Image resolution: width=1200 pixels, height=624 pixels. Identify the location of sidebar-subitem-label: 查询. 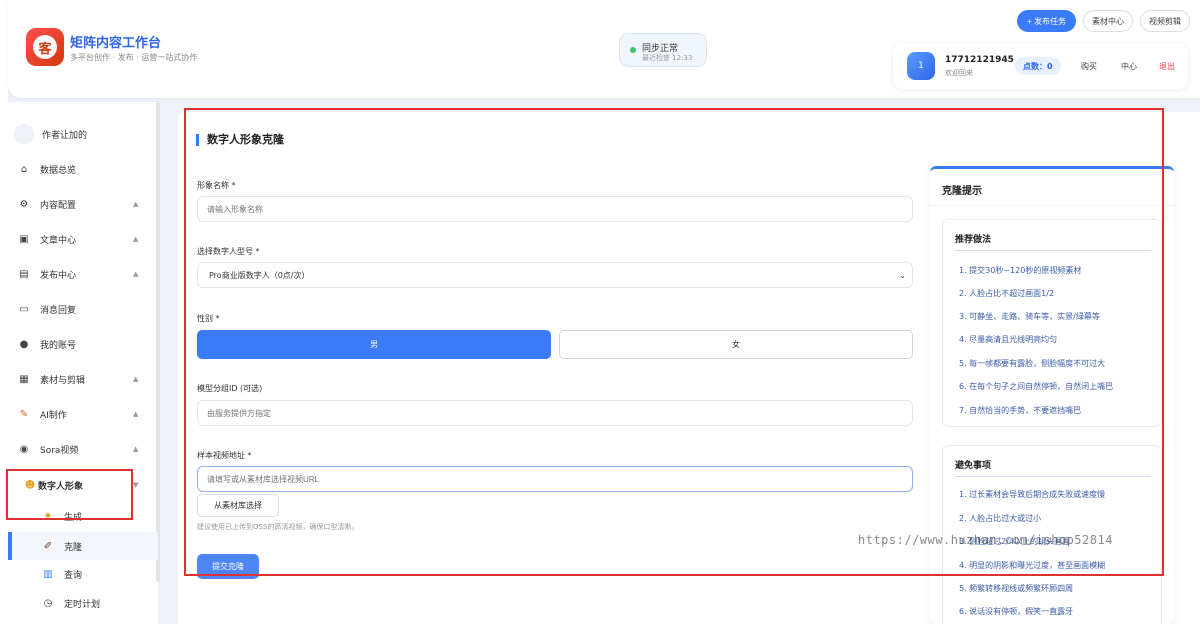
(73, 575).